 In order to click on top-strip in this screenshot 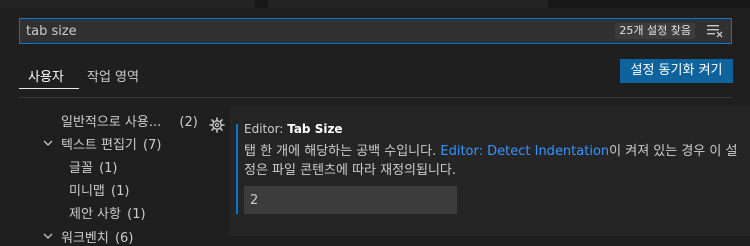, I will do `click(375, 4)`.